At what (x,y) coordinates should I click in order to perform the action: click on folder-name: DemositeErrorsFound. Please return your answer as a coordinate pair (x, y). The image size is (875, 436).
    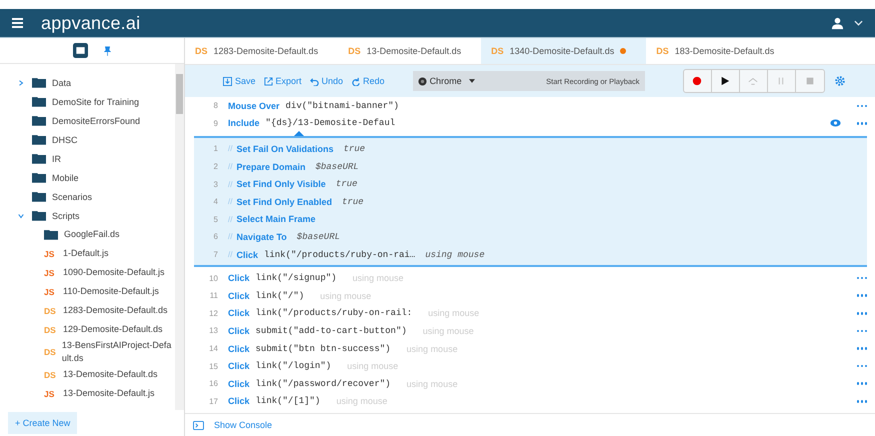
    Looking at the image, I should click on (96, 121).